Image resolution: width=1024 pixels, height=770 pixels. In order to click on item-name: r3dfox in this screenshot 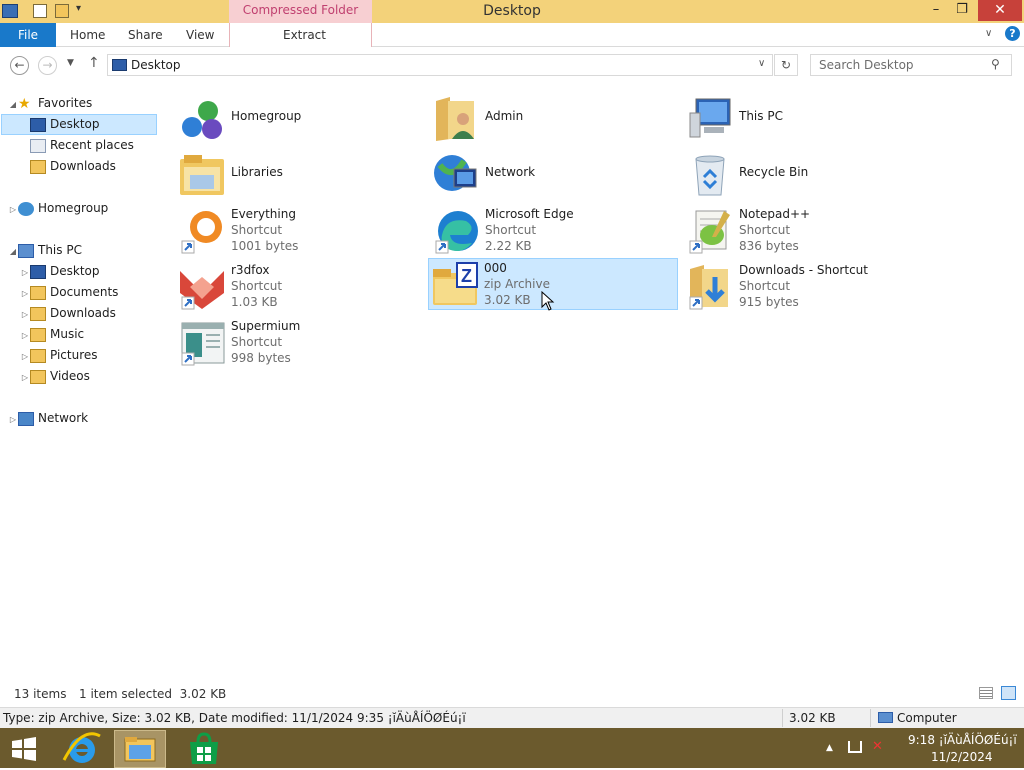, I will do `click(250, 270)`.